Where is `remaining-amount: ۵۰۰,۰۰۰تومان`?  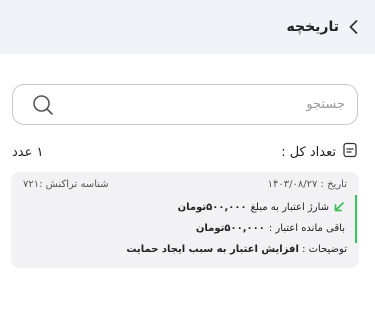 remaining-amount: ۵۰۰,۰۰۰تومان is located at coordinates (230, 228).